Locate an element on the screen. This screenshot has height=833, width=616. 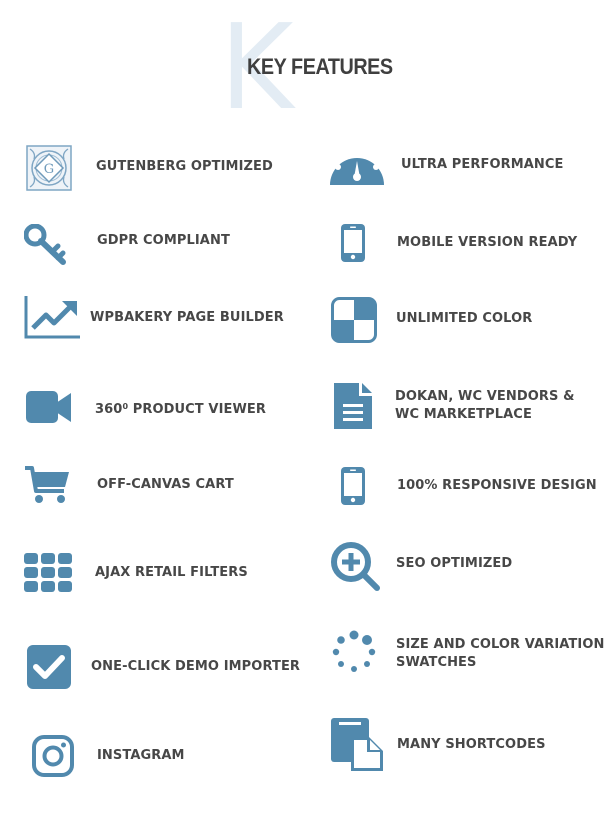
feature-label: SIZE AND COLOR VARIATION SWATCHES is located at coordinates (500, 654).